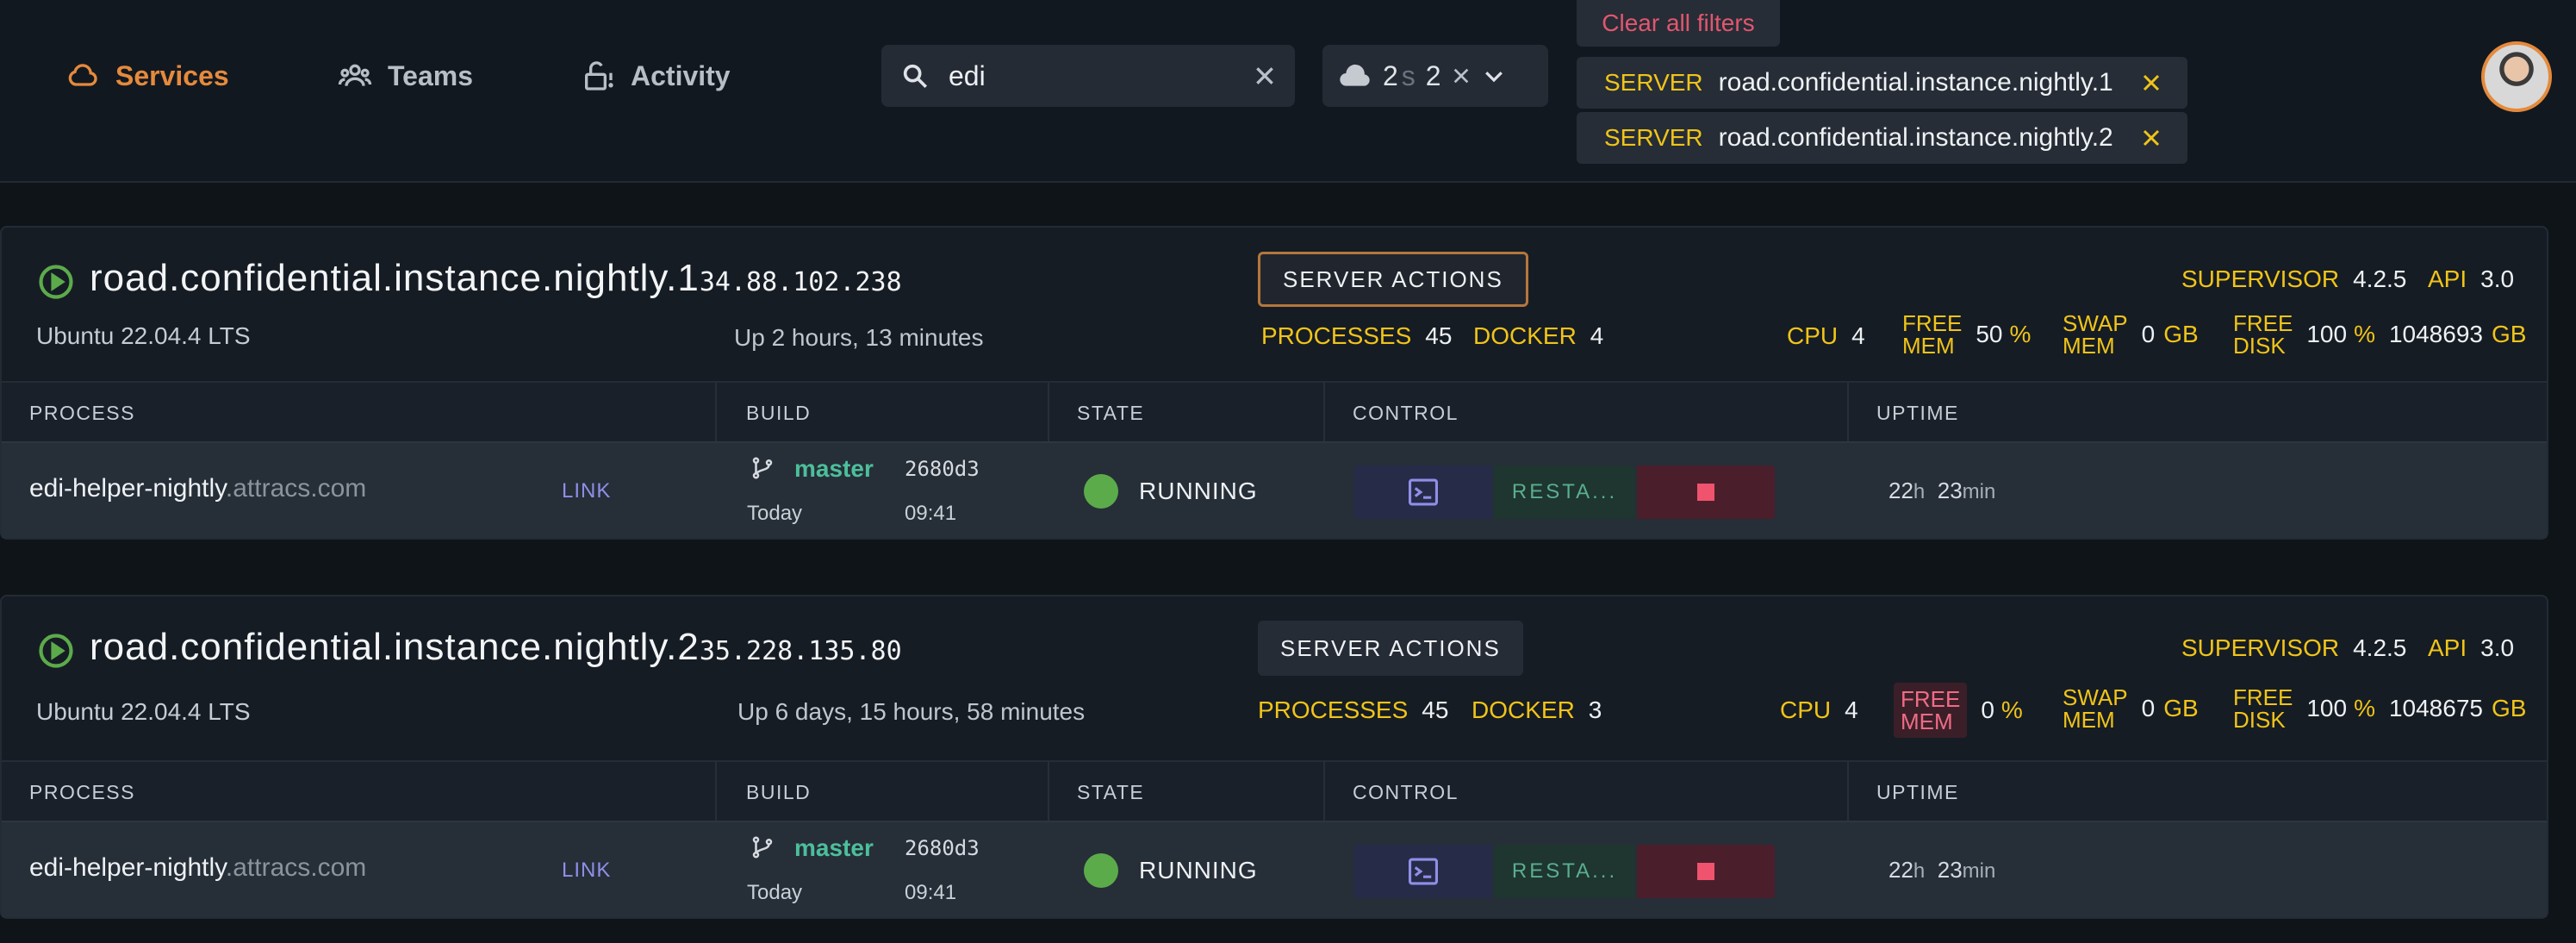 The width and height of the screenshot is (2576, 943). Describe the element at coordinates (1275, 412) in the screenshot. I see `process-table-header: PROCESS BUILD STATE CONTROL UPTIME` at that location.